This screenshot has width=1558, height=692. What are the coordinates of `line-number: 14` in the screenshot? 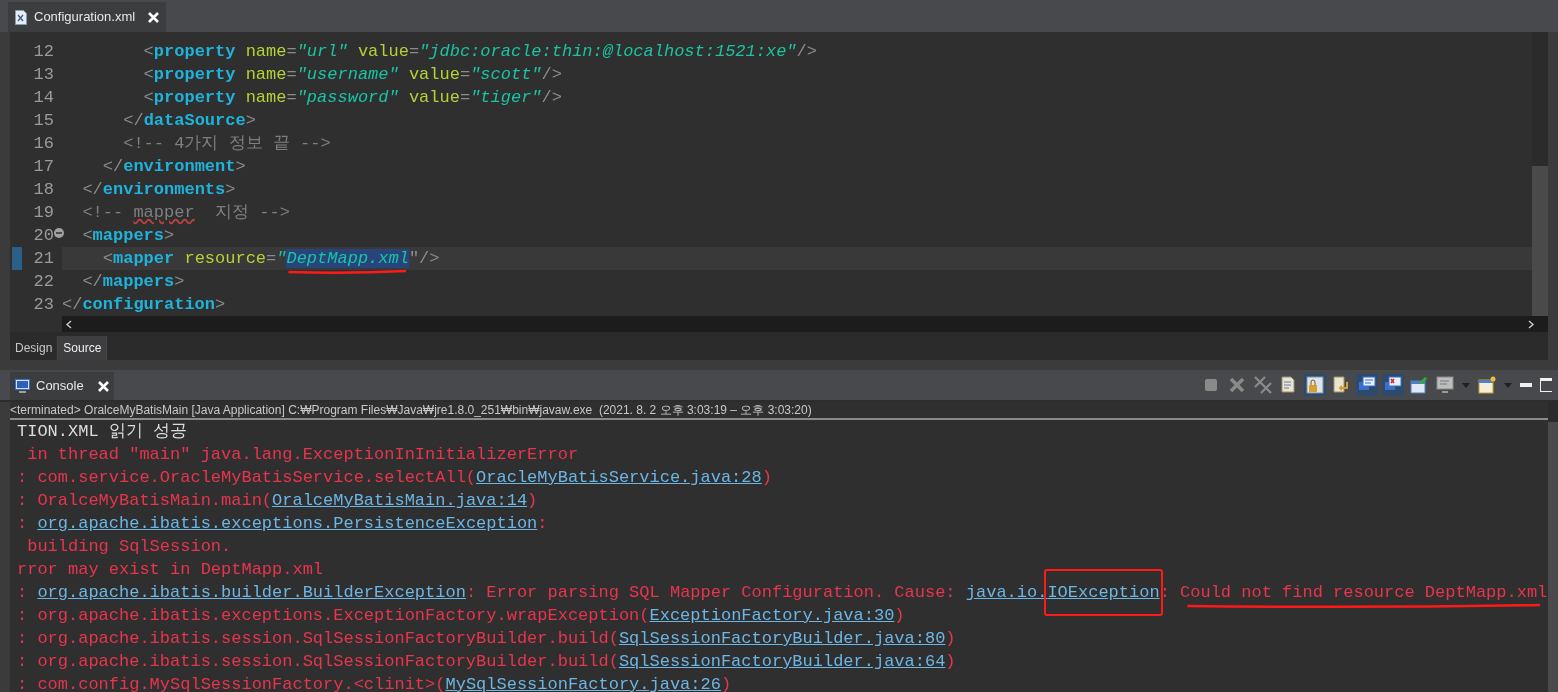 It's located at (43, 98).